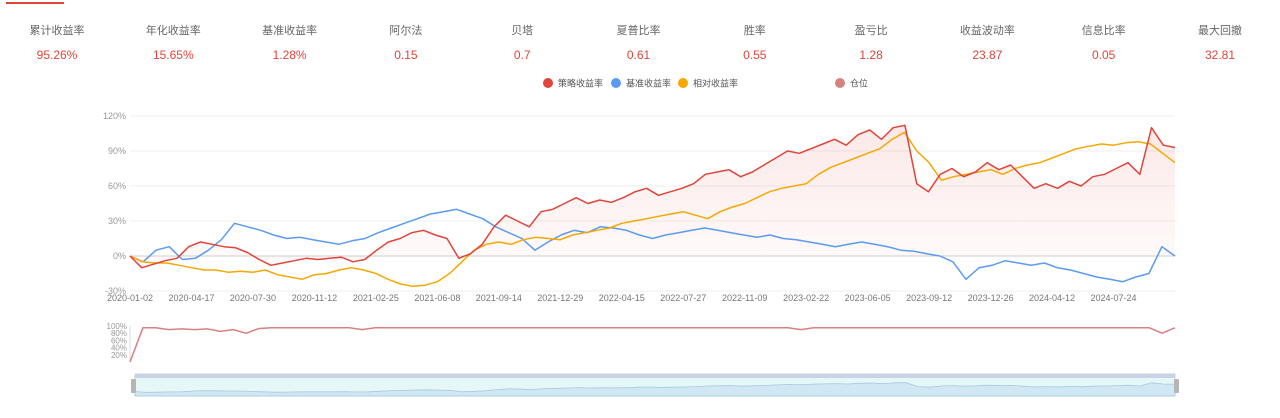  I want to click on position-line, so click(652, 345).